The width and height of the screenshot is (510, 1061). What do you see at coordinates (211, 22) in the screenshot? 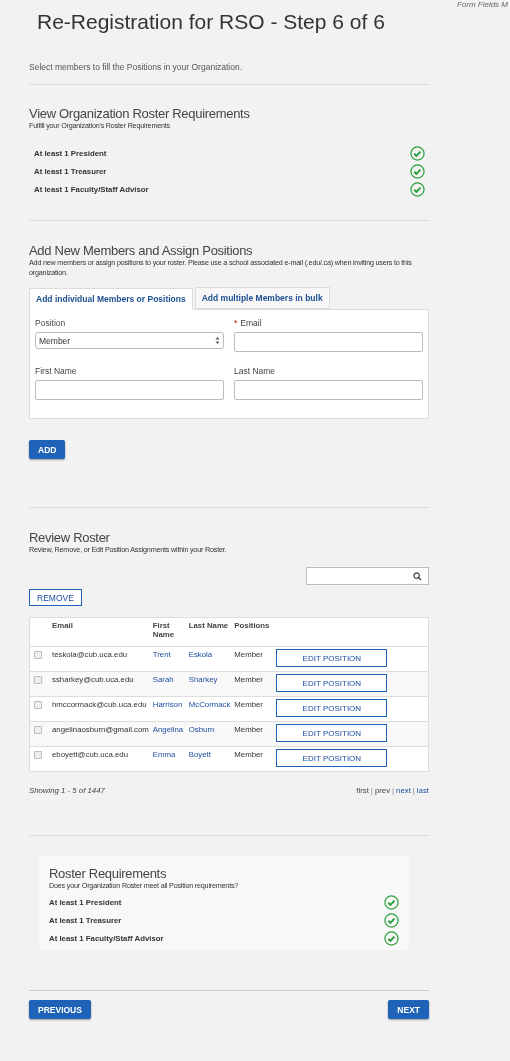
I see `page-title: Re-Registration for RSO - Step 6 of 6` at bounding box center [211, 22].